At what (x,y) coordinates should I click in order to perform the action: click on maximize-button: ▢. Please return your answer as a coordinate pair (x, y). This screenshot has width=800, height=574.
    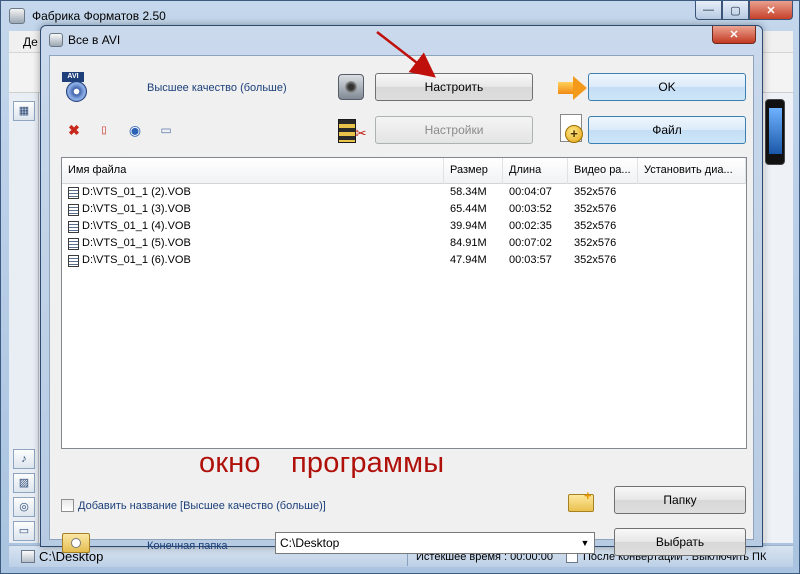
    Looking at the image, I should click on (735, 10).